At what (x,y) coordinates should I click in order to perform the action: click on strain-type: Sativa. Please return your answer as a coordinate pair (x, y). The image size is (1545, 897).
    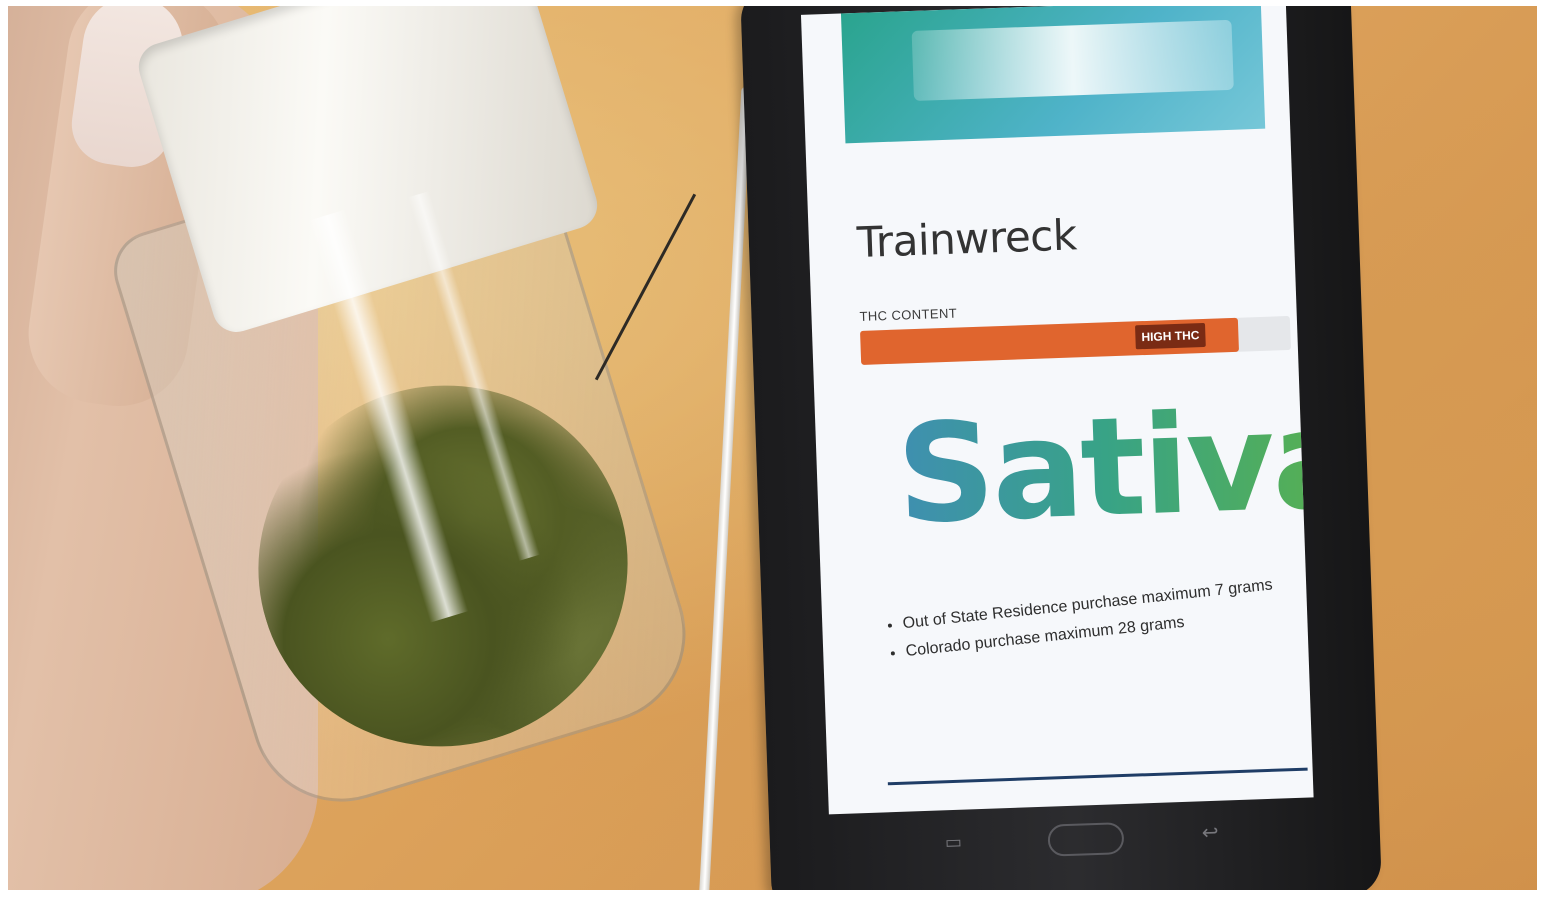
    Looking at the image, I should click on (1103, 468).